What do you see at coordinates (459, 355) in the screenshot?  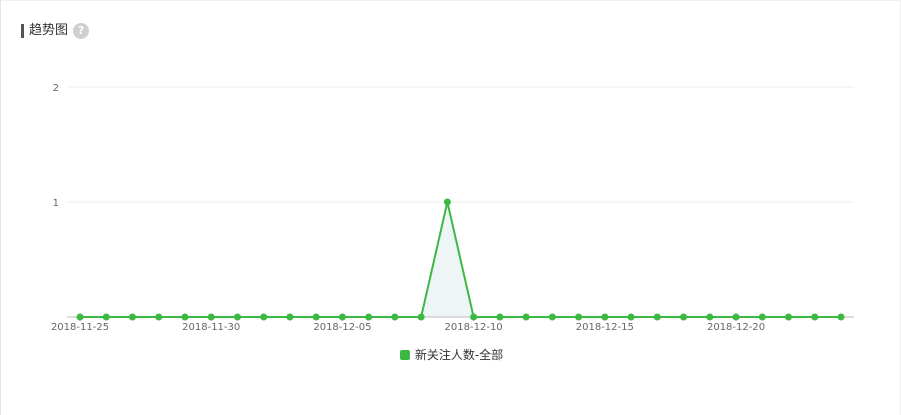 I see `legend-label: 新关注人数-全部` at bounding box center [459, 355].